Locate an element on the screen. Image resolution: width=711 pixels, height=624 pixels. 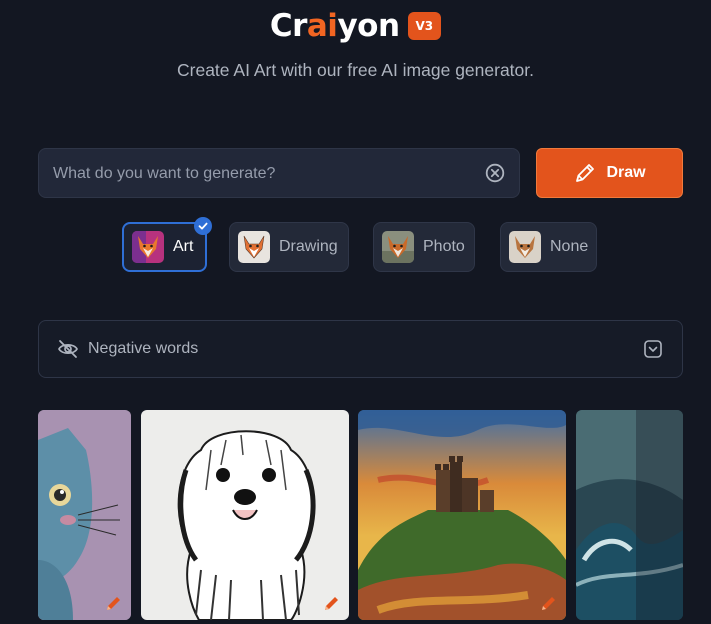
prompt-input is located at coordinates (263, 174).